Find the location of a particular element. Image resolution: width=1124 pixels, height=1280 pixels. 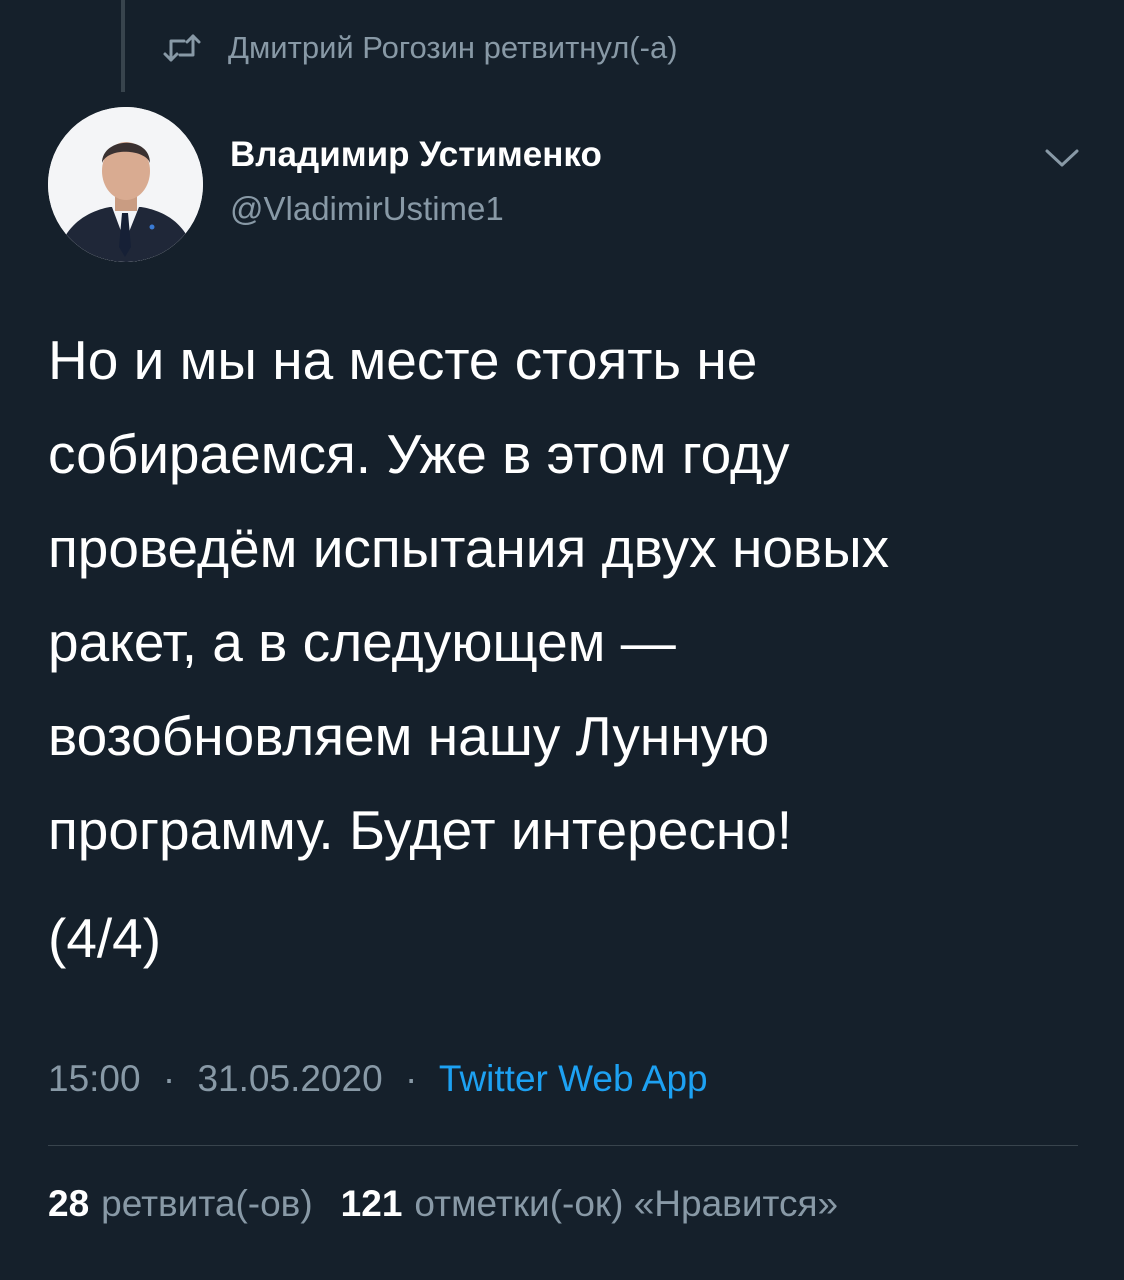

tweet-time: 15:00 is located at coordinates (94, 1078).